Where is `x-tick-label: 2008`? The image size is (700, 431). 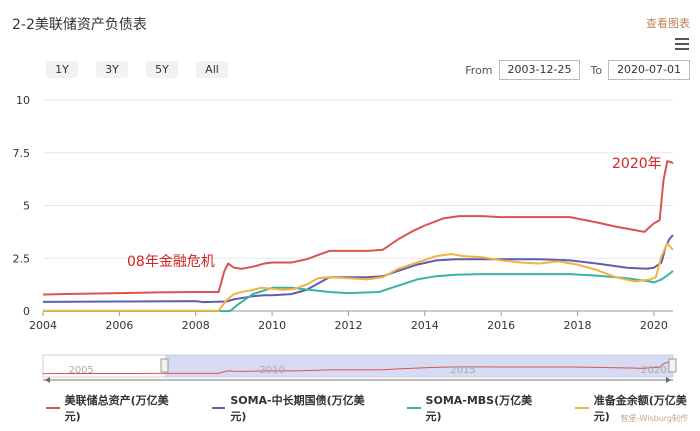
x-tick-label: 2008 is located at coordinates (196, 325).